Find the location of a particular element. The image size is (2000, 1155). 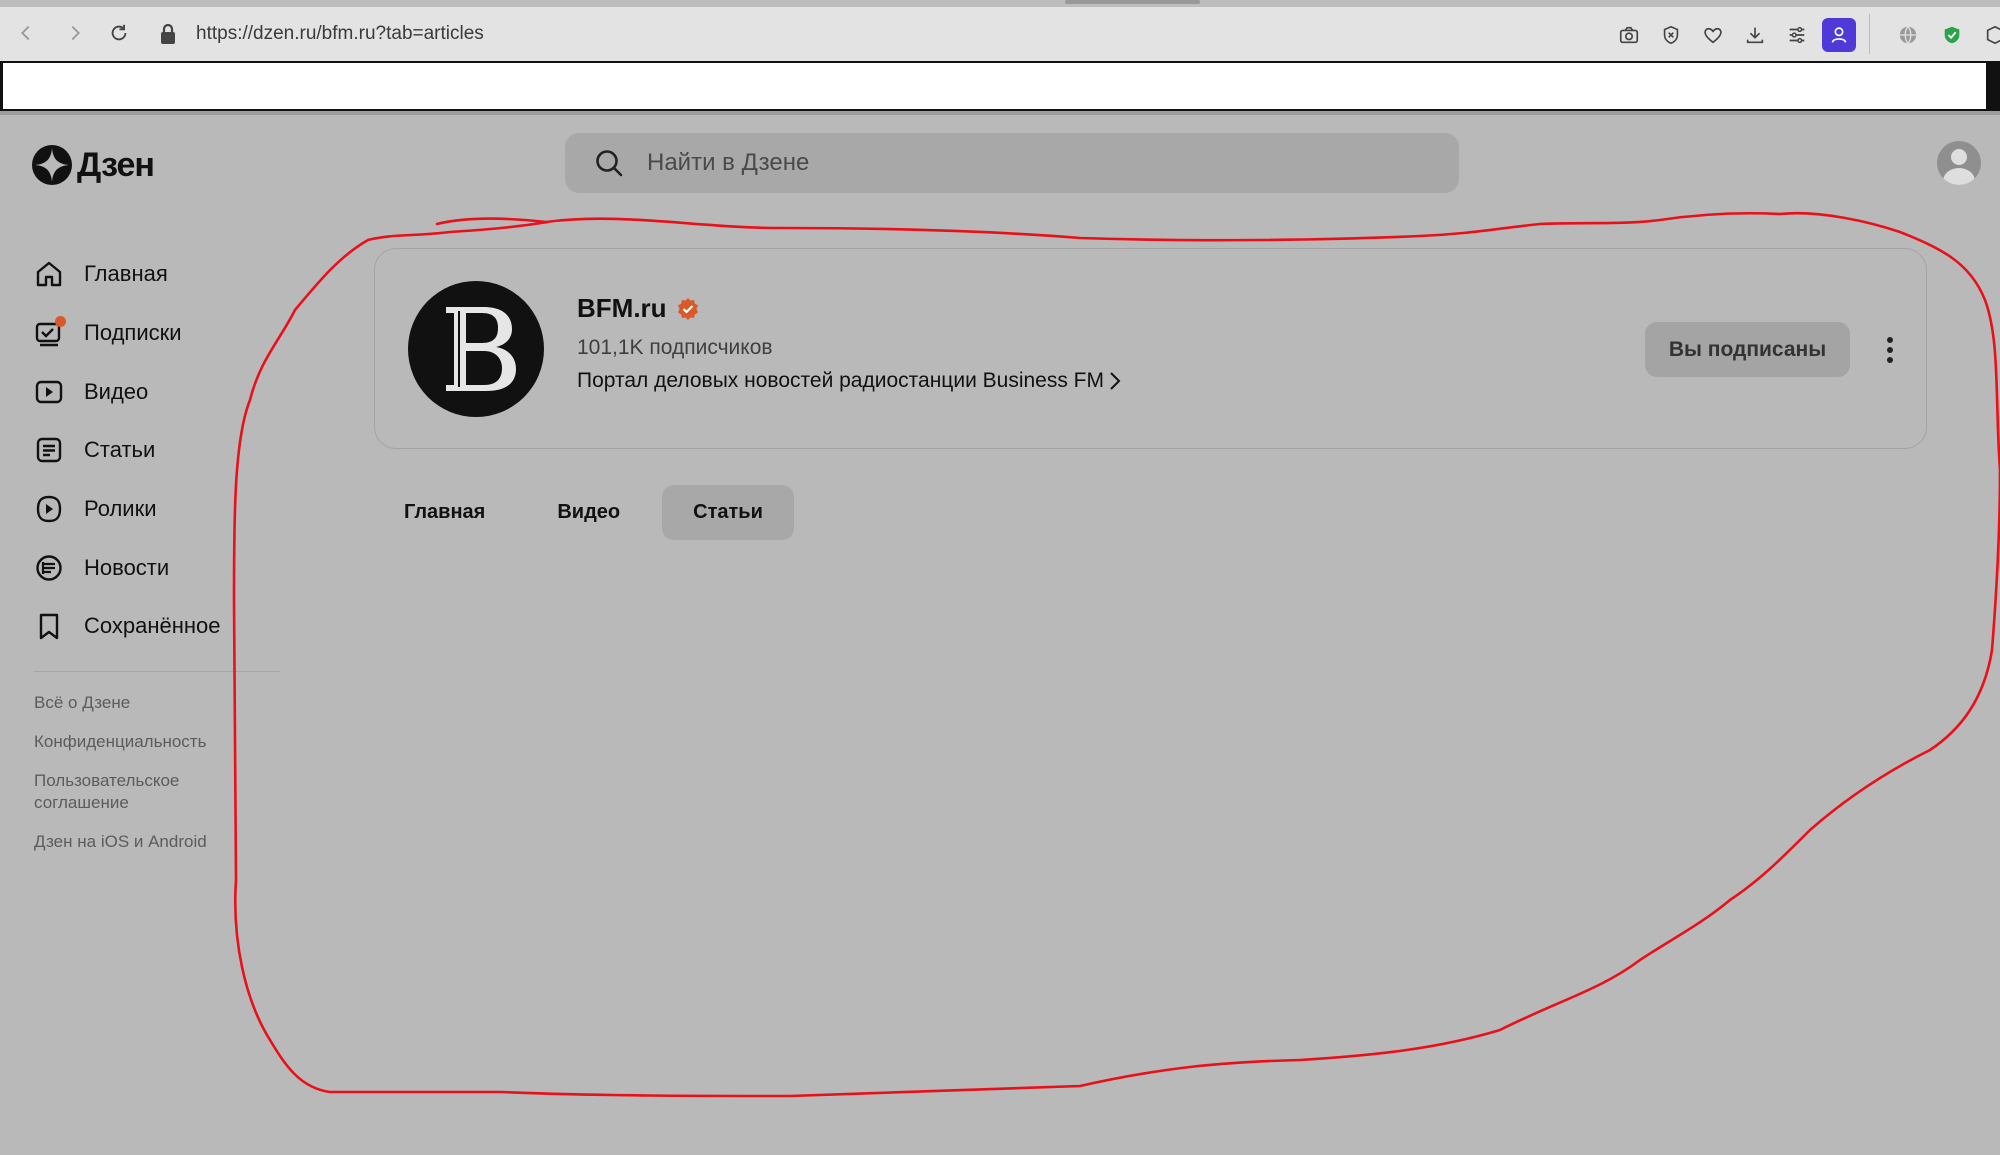

channel-tabs: Главная Видео Статьи is located at coordinates (590, 512).